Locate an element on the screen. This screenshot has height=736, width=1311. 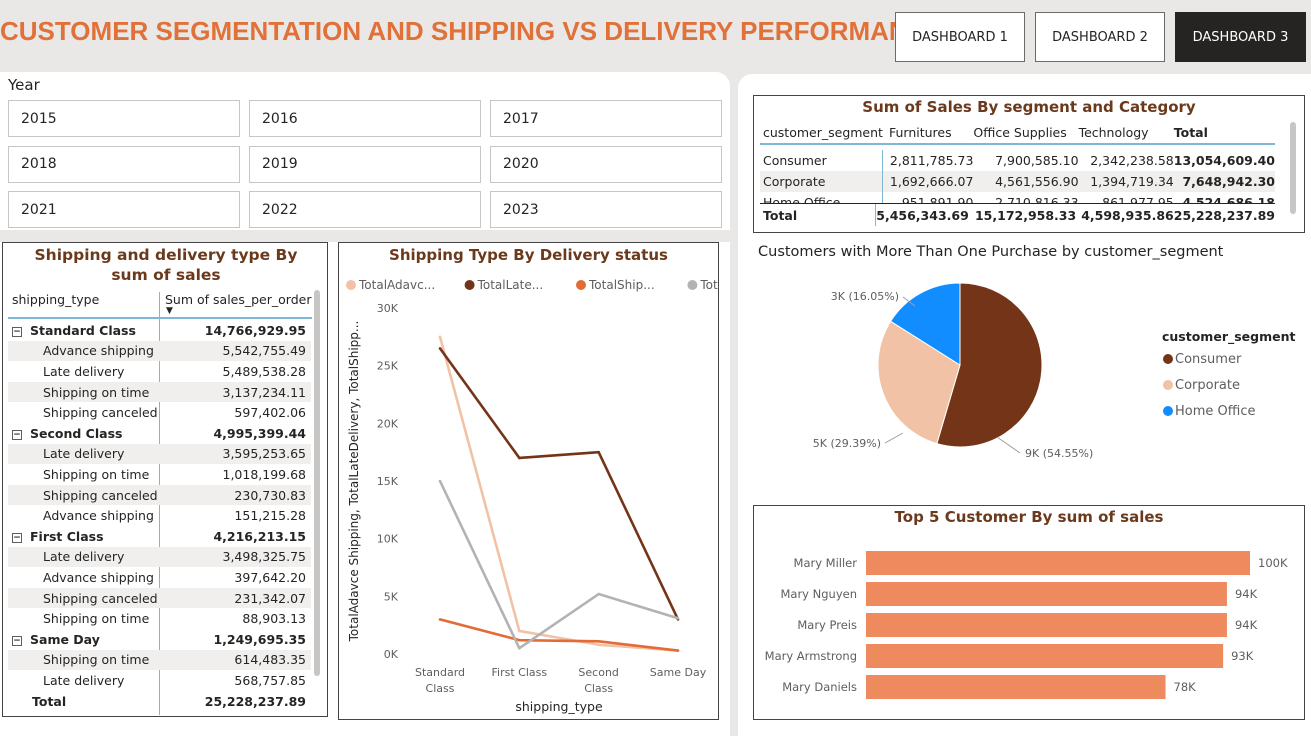
matrix-row: Advance shipping 5,542,755.49 is located at coordinates (159, 351).